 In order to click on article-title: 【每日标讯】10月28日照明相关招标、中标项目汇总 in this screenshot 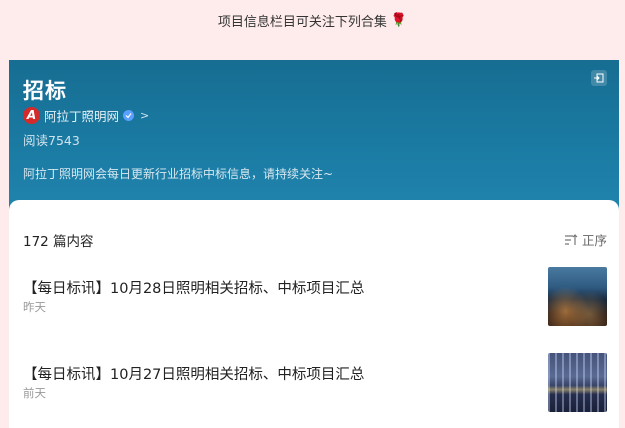, I will do `click(193, 287)`.